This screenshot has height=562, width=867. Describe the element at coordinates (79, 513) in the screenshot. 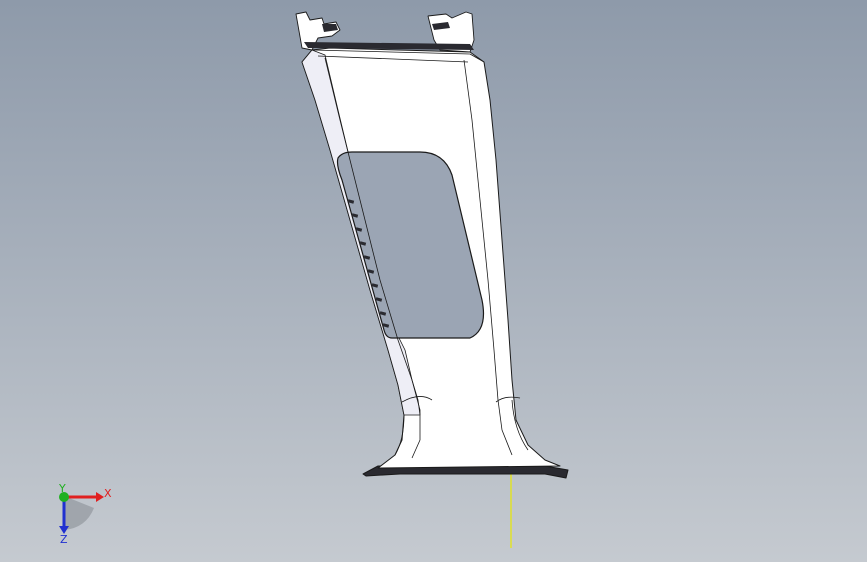

I see `axis-triad-shadow` at that location.